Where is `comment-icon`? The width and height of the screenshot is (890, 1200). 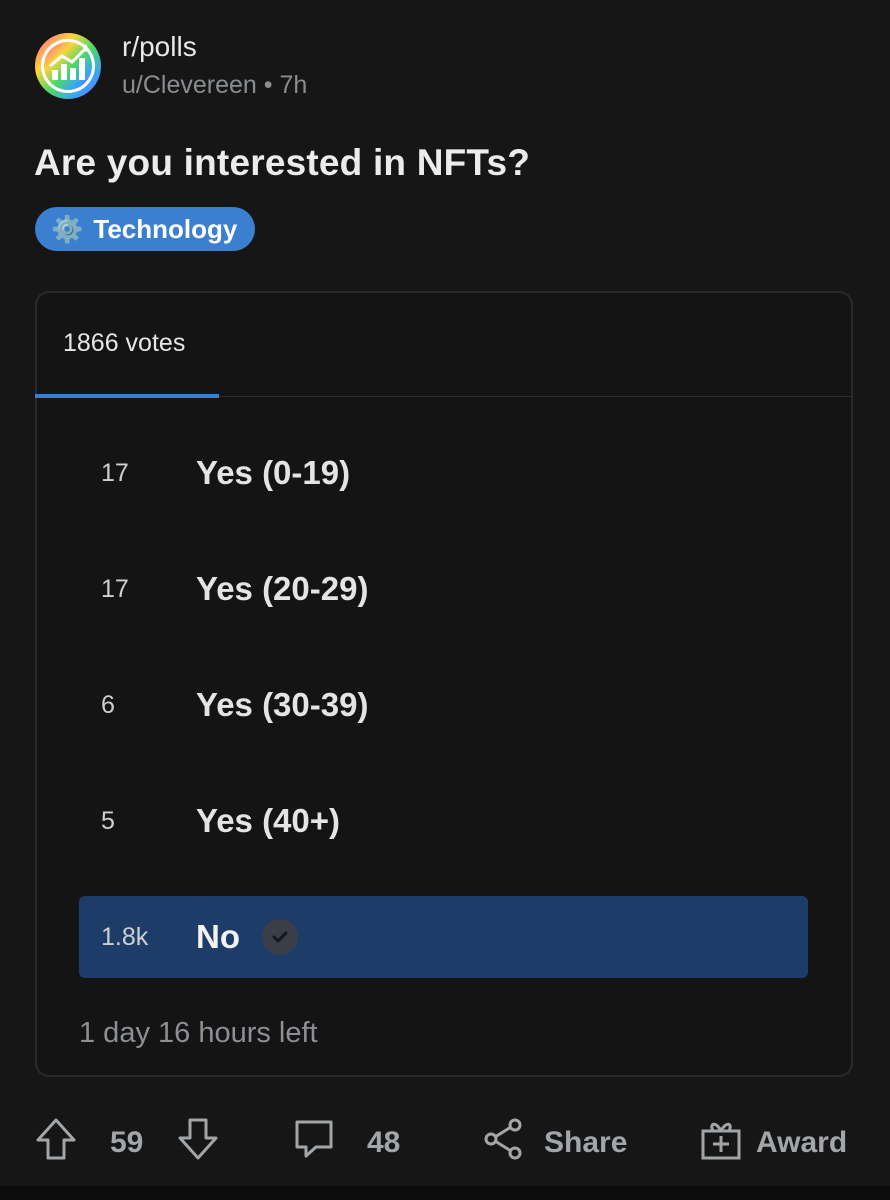
comment-icon is located at coordinates (314, 1143).